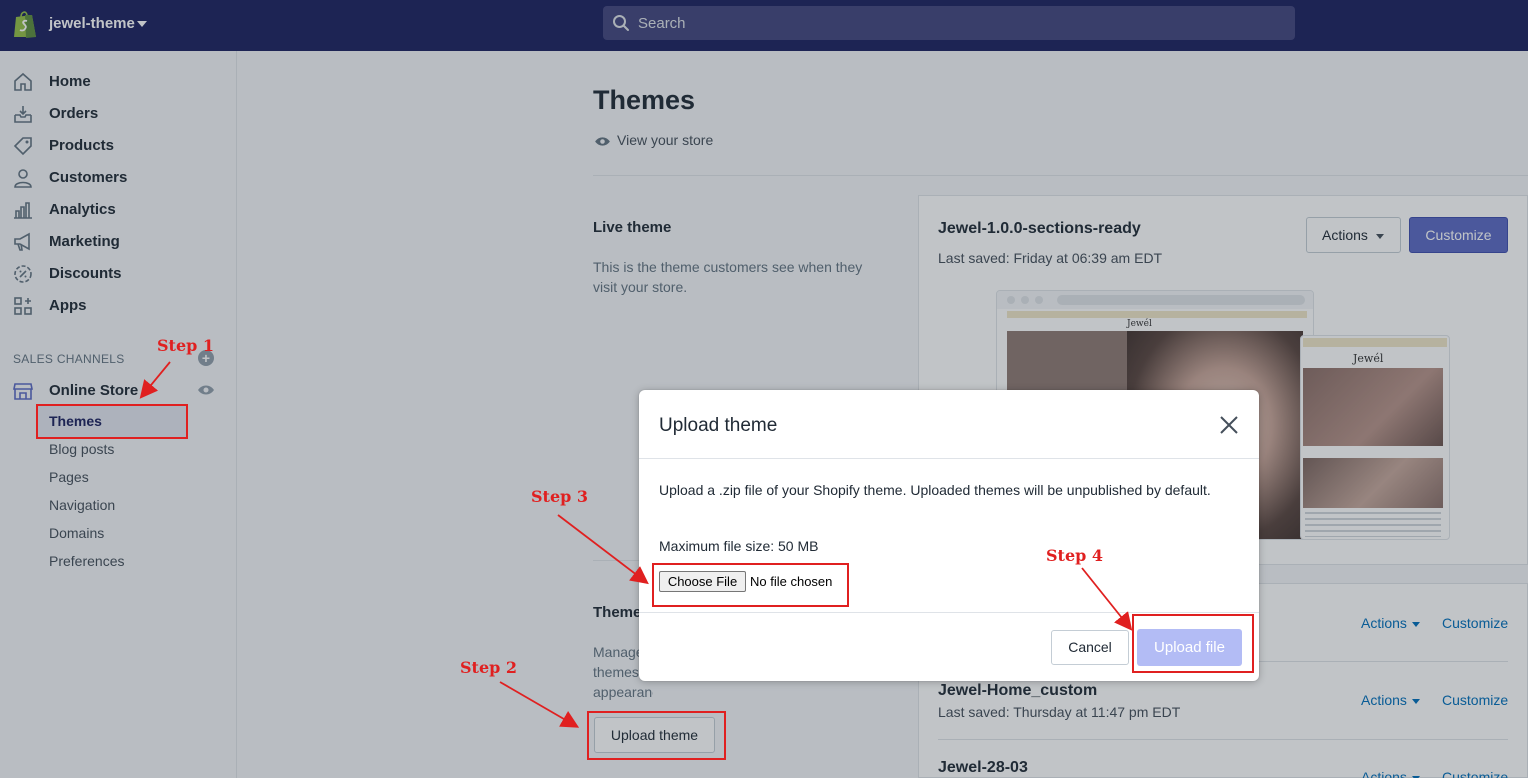  I want to click on step-2-highlight, so click(656, 735).